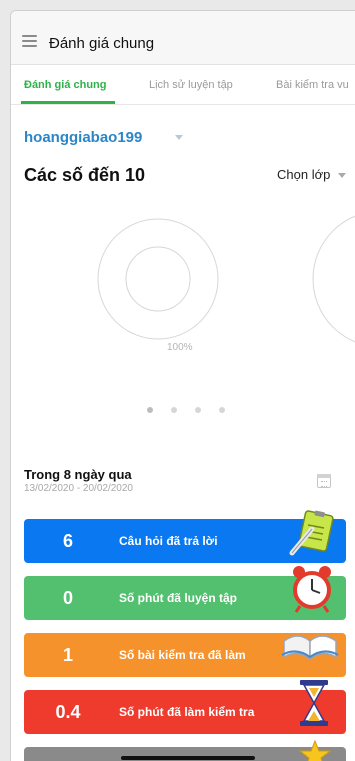 This screenshot has height=761, width=355. What do you see at coordinates (178, 598) in the screenshot?
I see `stat-label: Số phút đã luyện tập` at bounding box center [178, 598].